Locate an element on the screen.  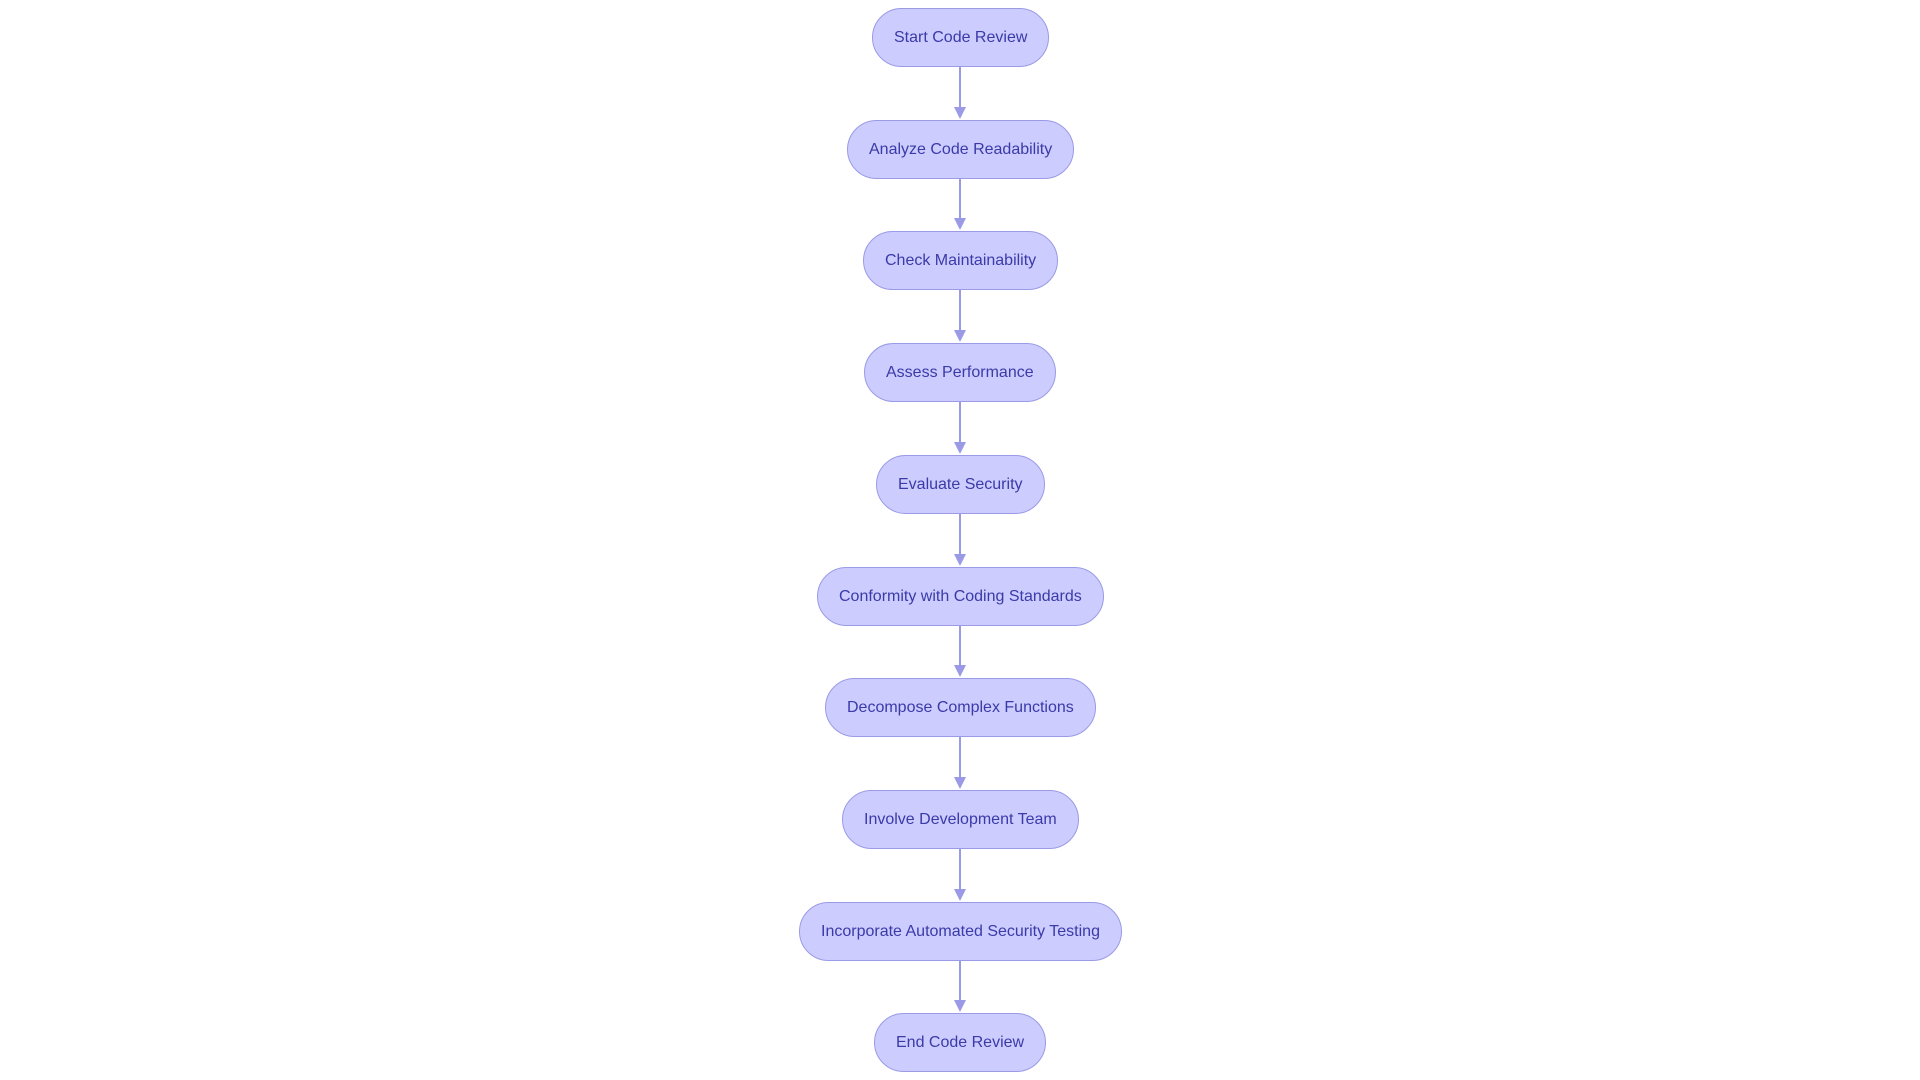
edge-h-i is located at coordinates (960, 875).